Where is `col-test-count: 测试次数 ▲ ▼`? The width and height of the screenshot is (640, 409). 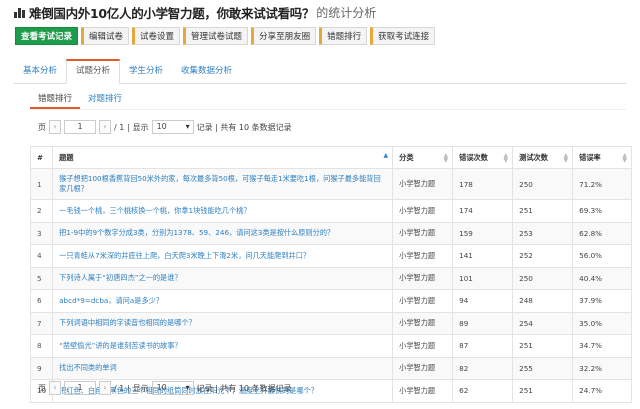 col-test-count: 测试次数 ▲ ▼ is located at coordinates (543, 157).